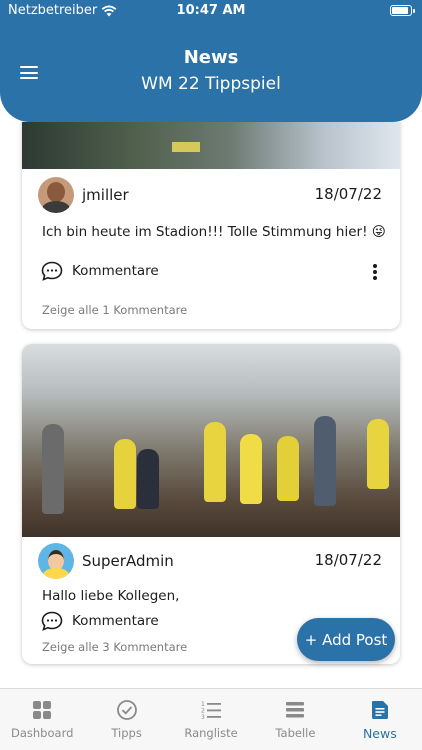  Describe the element at coordinates (375, 266) in the screenshot. I see `more-vertical-icon` at that location.